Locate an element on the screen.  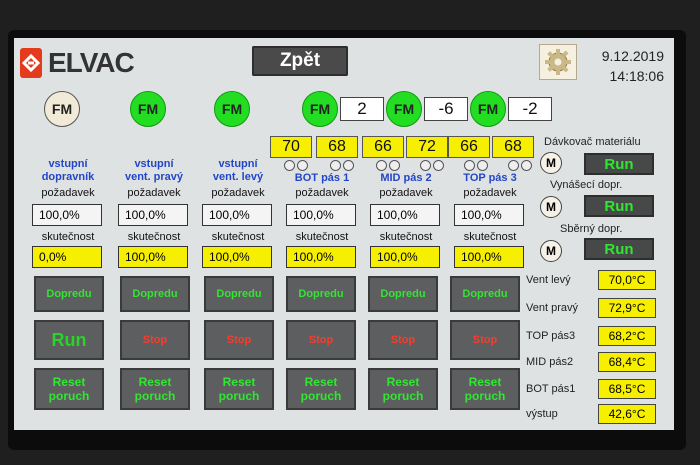
machine-run-button-3: Run is located at coordinates (619, 249).